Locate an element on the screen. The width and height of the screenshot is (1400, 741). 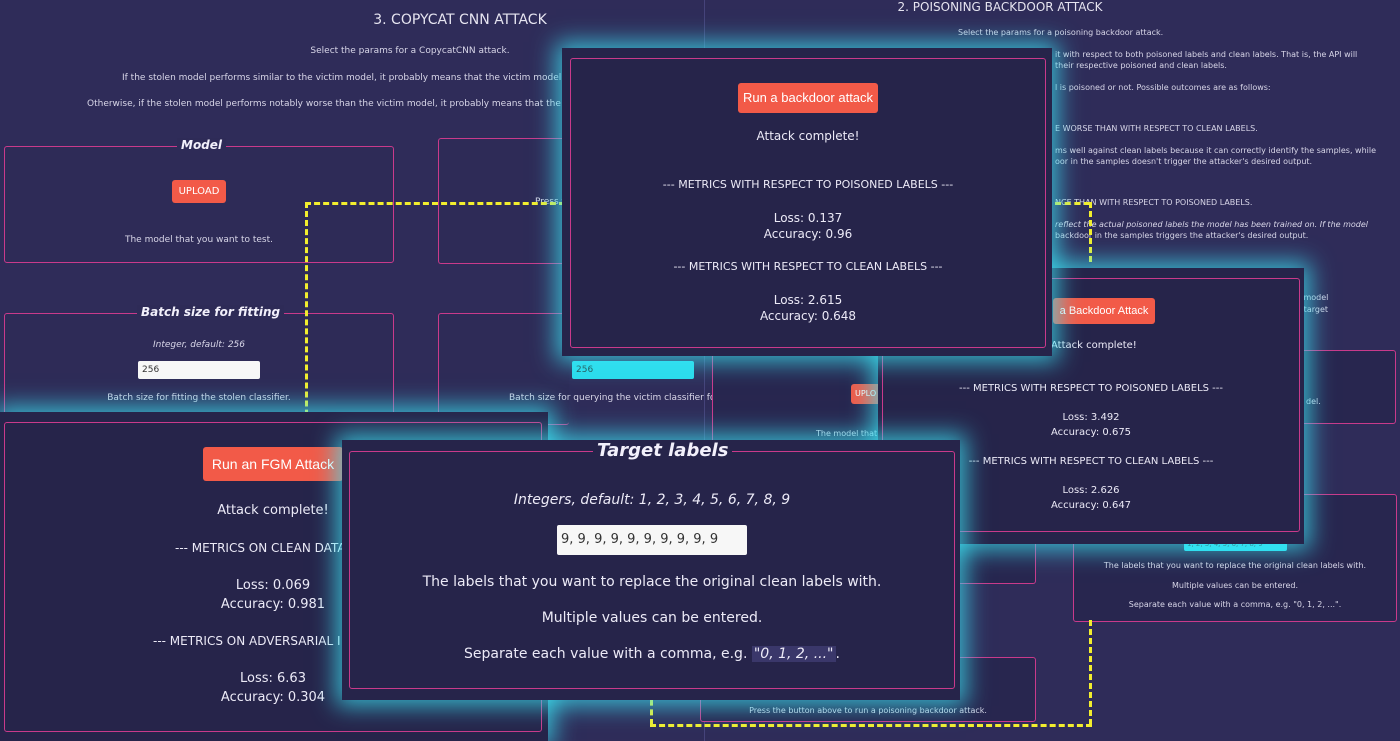
target-labels-help-3-suffix: . is located at coordinates (837, 654).